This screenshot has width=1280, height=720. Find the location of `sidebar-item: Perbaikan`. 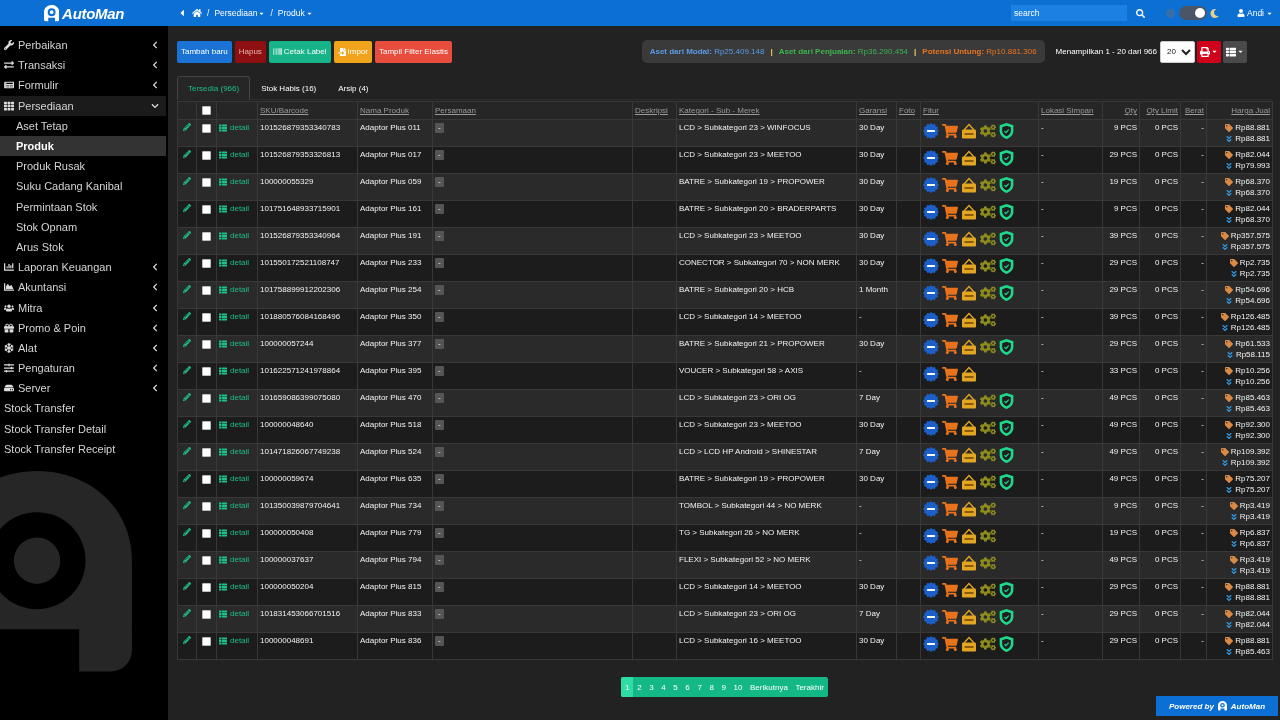

sidebar-item: Perbaikan is located at coordinates (83, 45).